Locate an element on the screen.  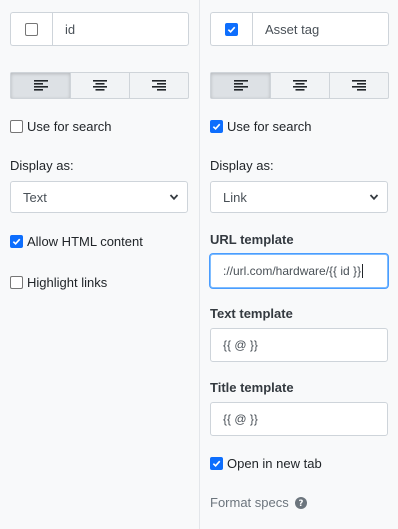
title-template-input: {{ @ }} is located at coordinates (299, 419).